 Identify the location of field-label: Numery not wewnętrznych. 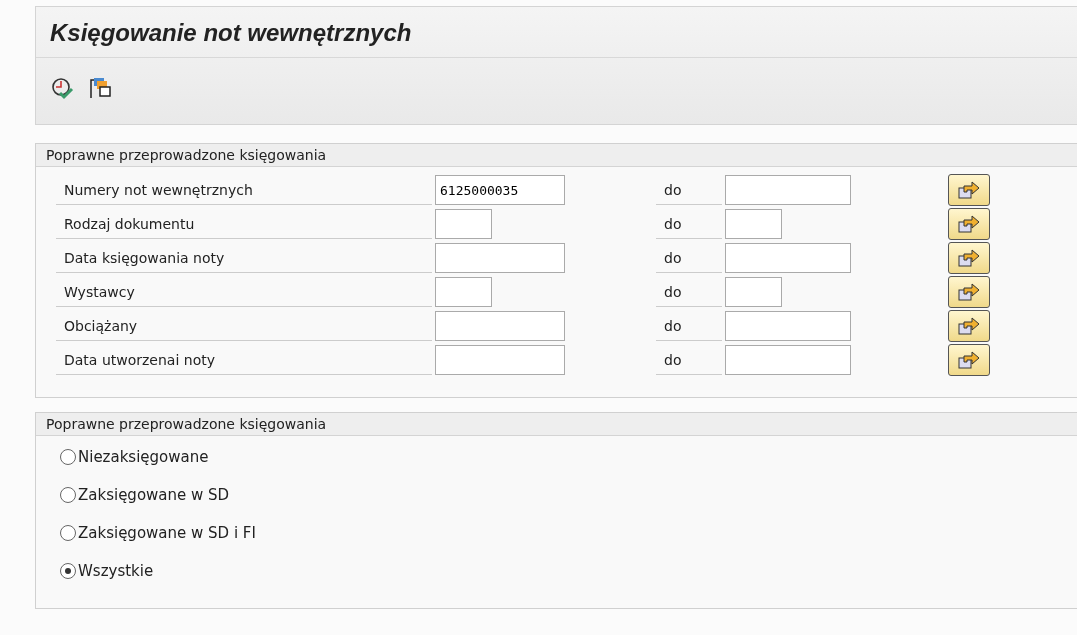
(244, 190).